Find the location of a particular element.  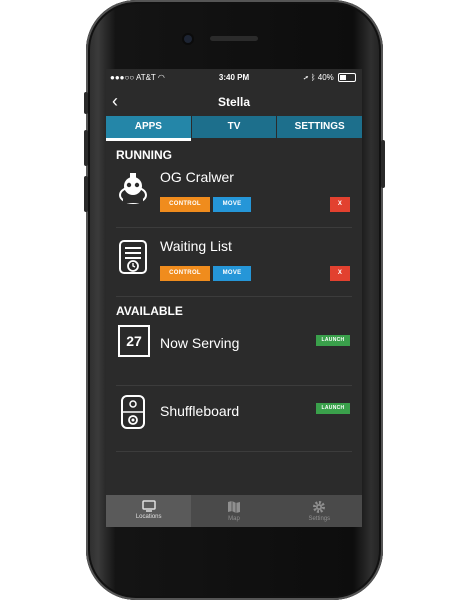

running-heading: RUNNING is located at coordinates (144, 155).